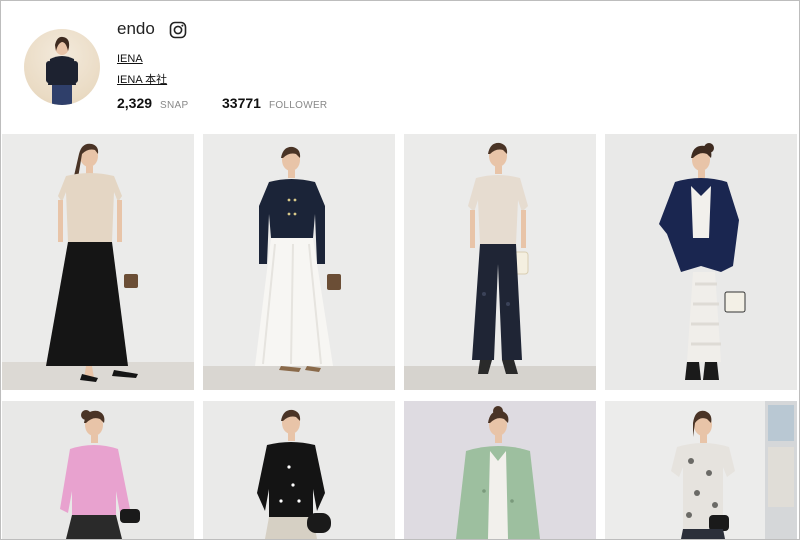  I want to click on follower-count-label: FOLLOWER, so click(298, 105).